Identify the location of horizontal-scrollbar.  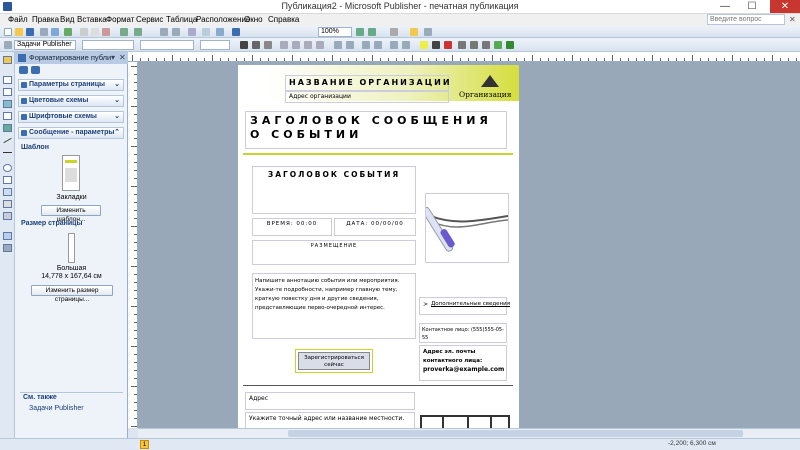
(469, 433).